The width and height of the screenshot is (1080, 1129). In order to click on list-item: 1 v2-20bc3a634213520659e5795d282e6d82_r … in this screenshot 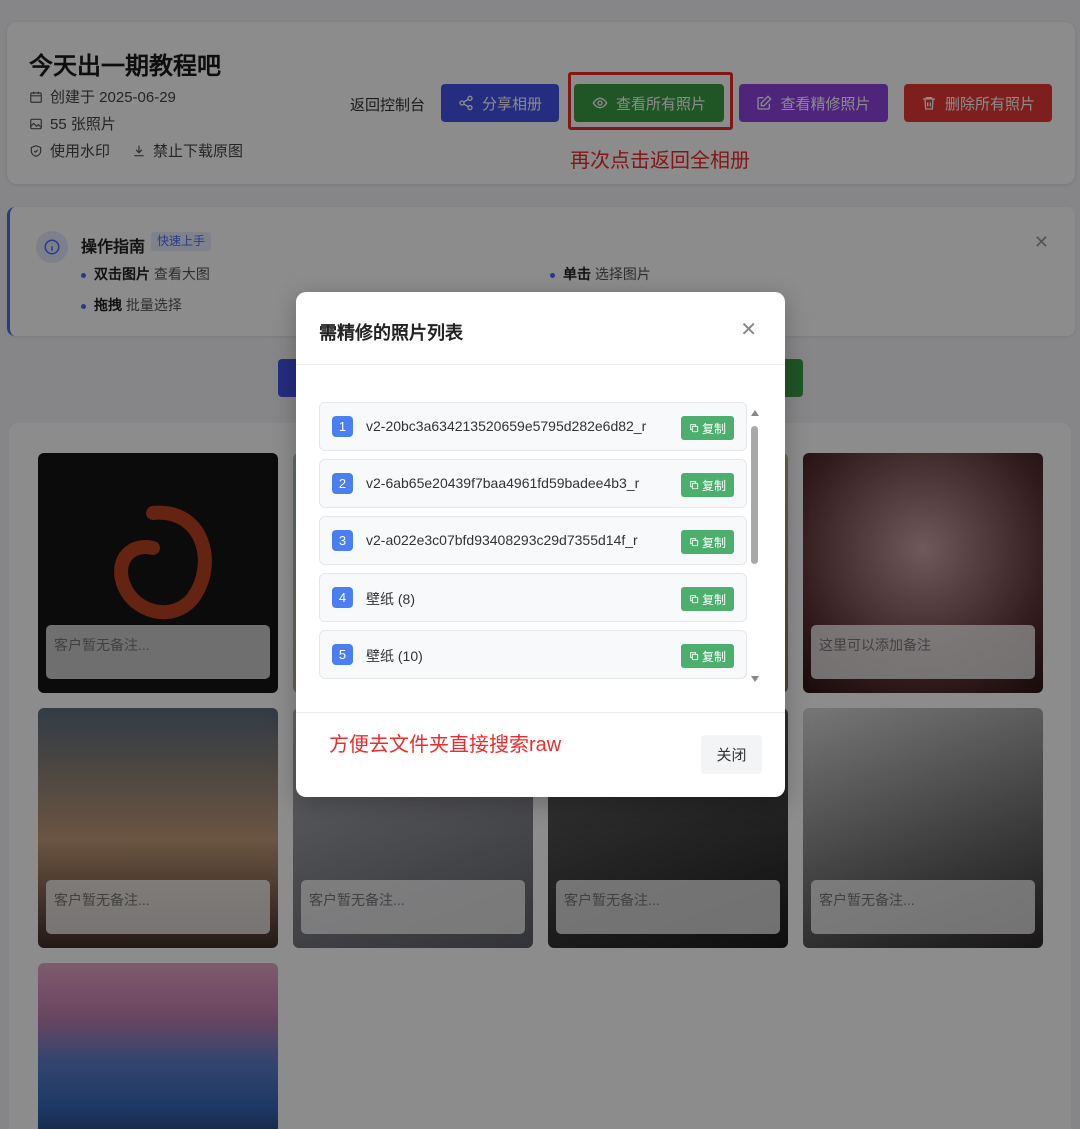, I will do `click(533, 426)`.